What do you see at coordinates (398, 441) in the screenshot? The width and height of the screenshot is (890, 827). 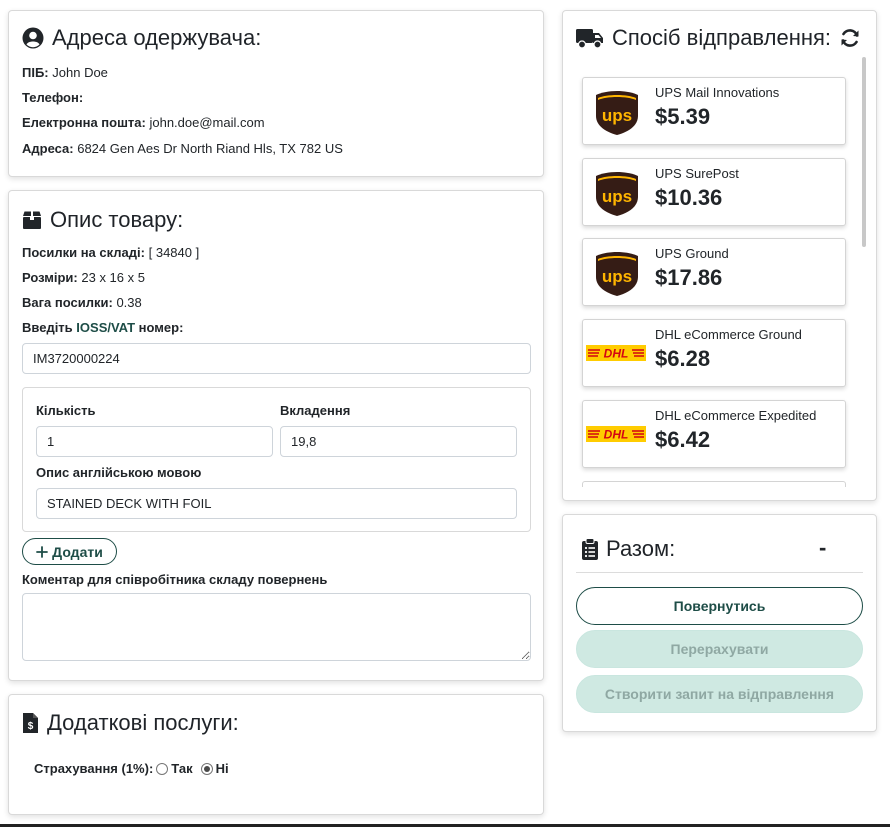 I see `attach-input: 19,8` at bounding box center [398, 441].